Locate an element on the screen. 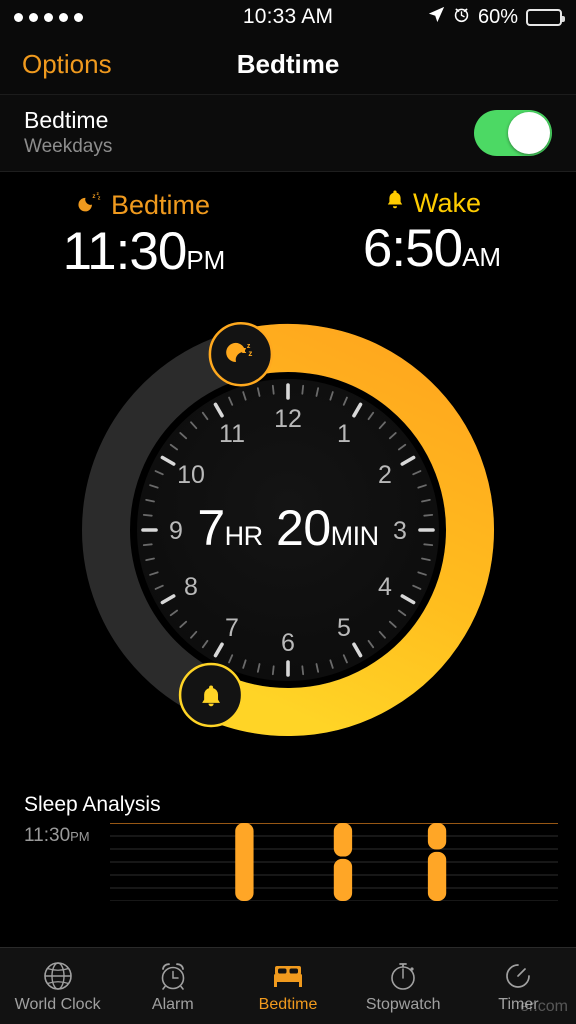 The height and width of the screenshot is (1024, 576). bed-icon is located at coordinates (288, 976).